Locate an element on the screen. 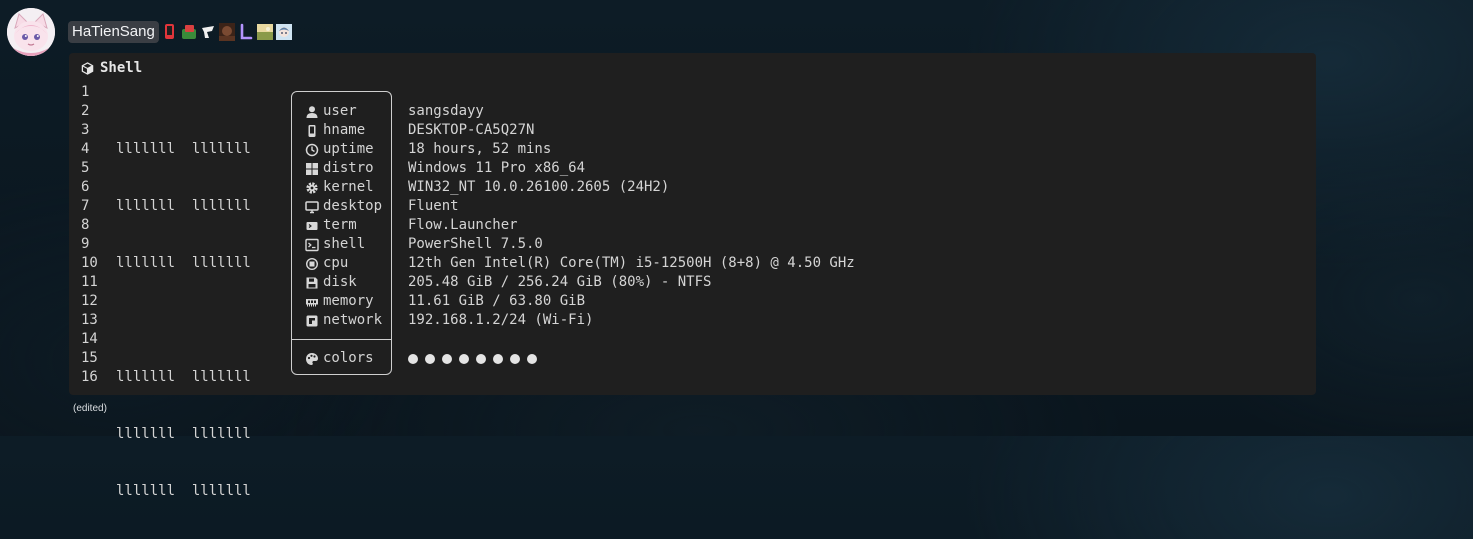  info-key-kernel: kernel is located at coordinates (343, 187).